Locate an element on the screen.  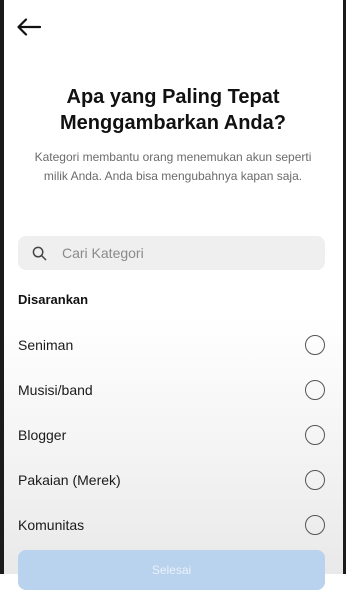
category-label: Blogger is located at coordinates (42, 434).